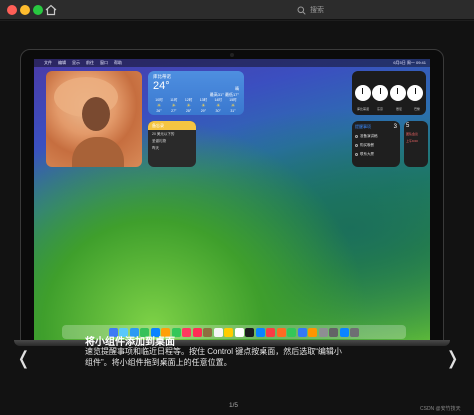  What do you see at coordinates (90, 62) in the screenshot?
I see `menu-go: 前往` at bounding box center [90, 62].